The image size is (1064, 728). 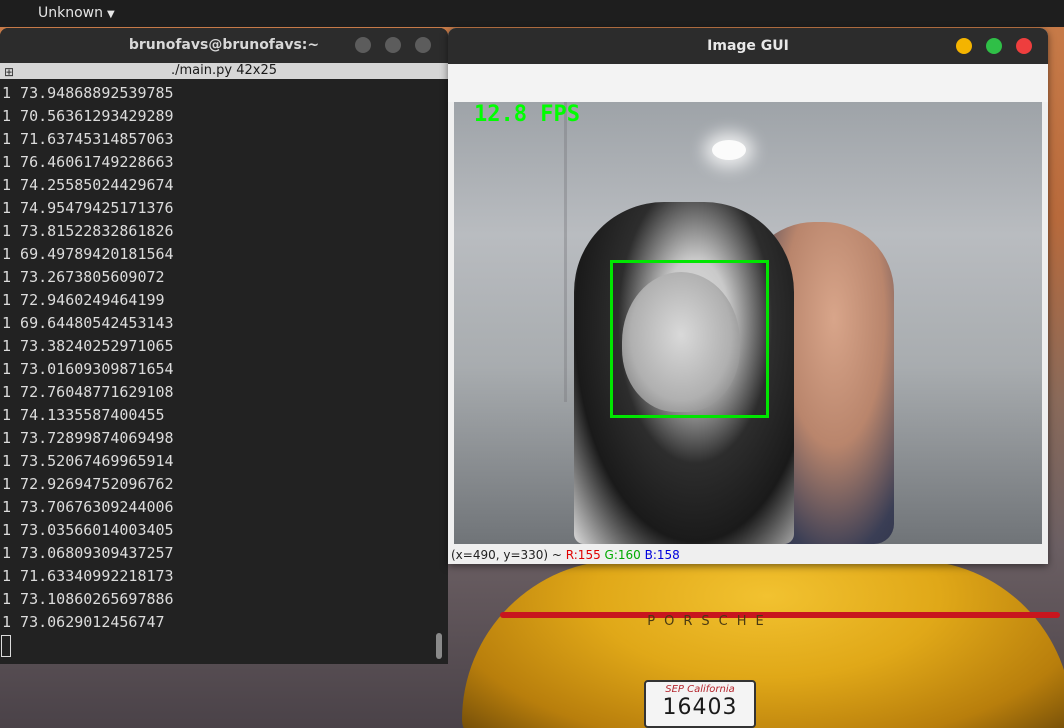 What do you see at coordinates (88, 484) in the screenshot?
I see `terminal-line: 1 72.92694752096762` at bounding box center [88, 484].